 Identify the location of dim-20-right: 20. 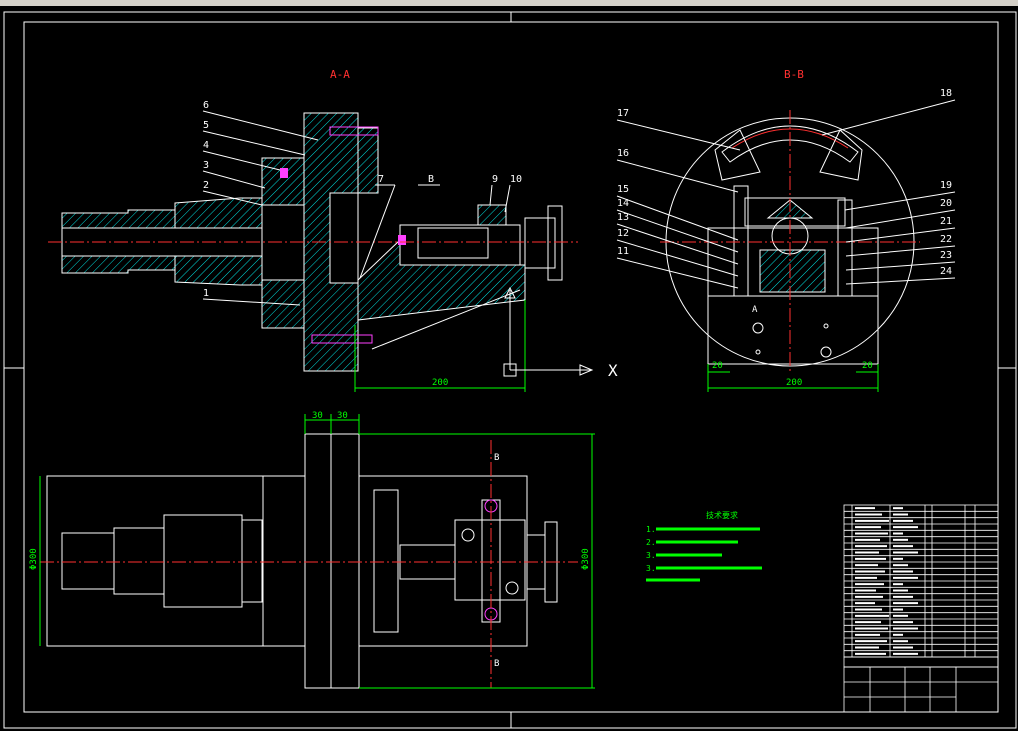
(867, 366).